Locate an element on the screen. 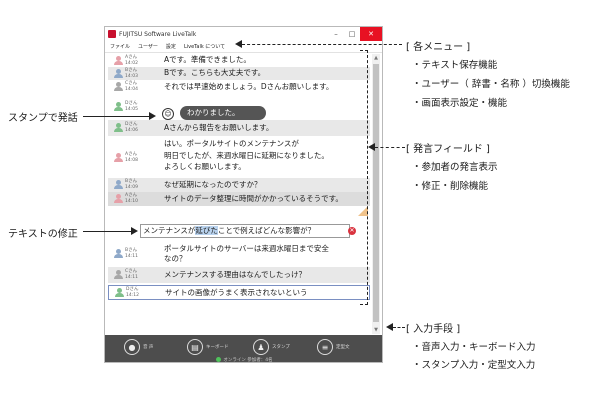  message-row: Dさん 14:06 Aさんから報告をお願いします。 is located at coordinates (239, 128).